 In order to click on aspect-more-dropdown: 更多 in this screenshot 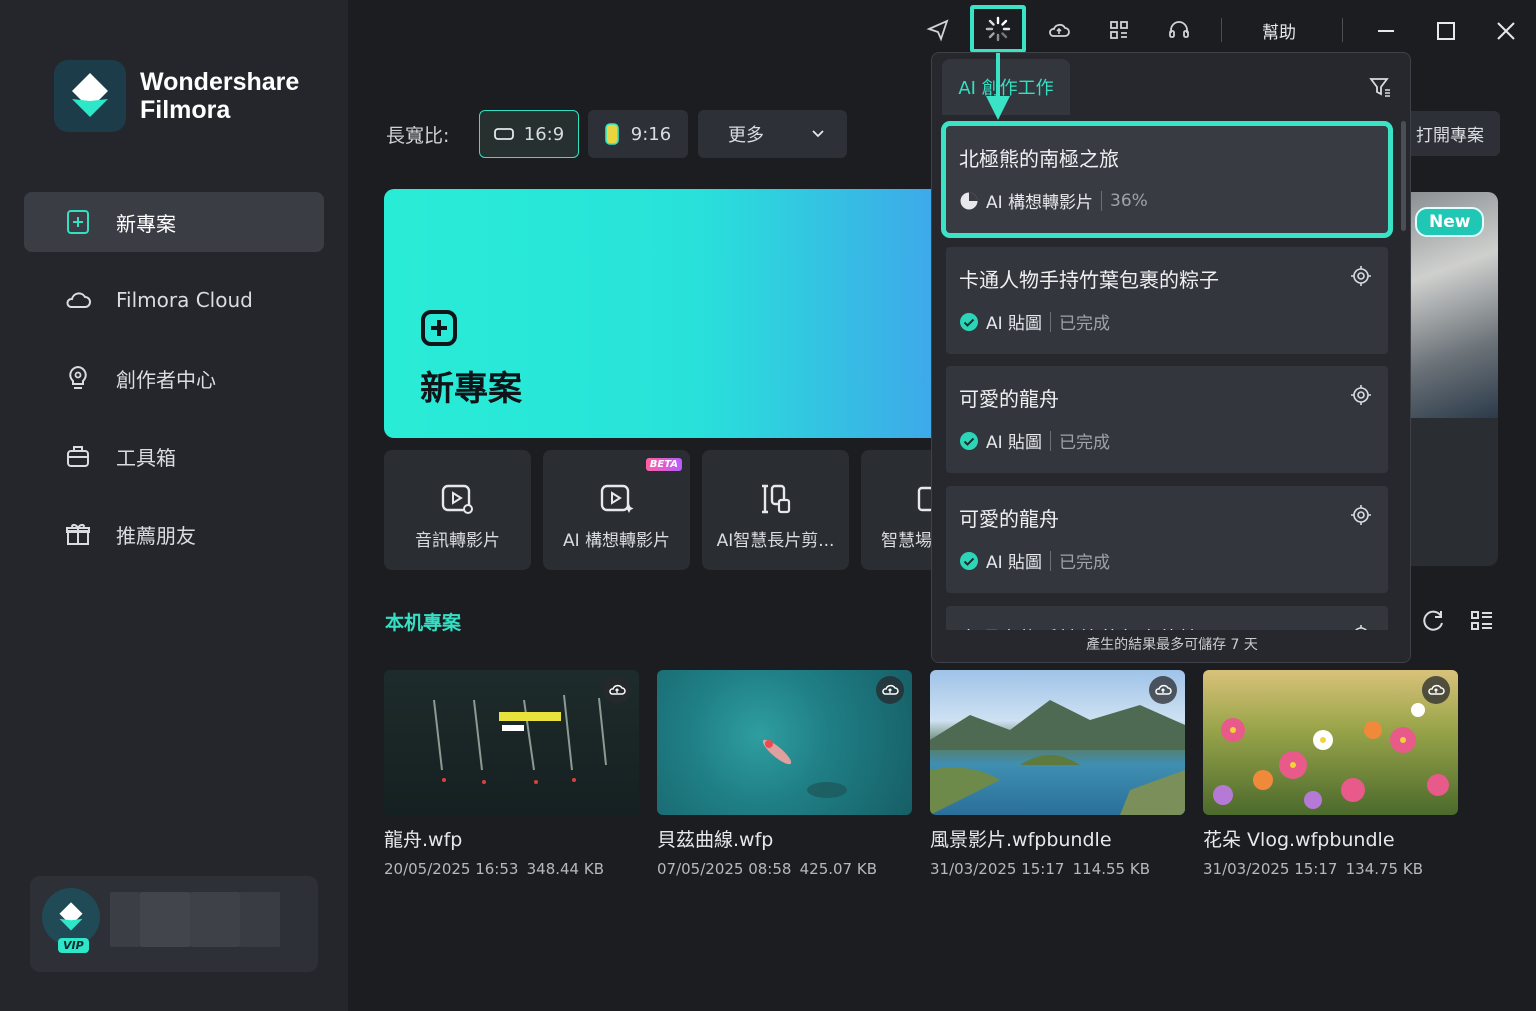, I will do `click(772, 134)`.